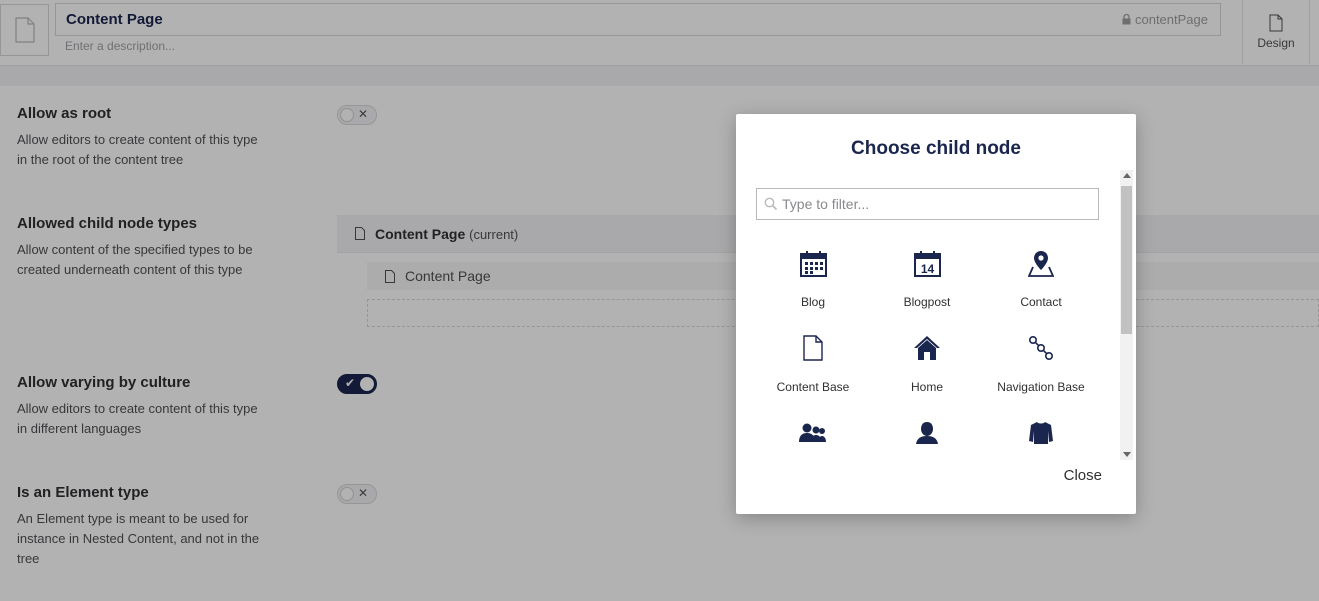 The height and width of the screenshot is (601, 1319). I want to click on home-icon, so click(927, 348).